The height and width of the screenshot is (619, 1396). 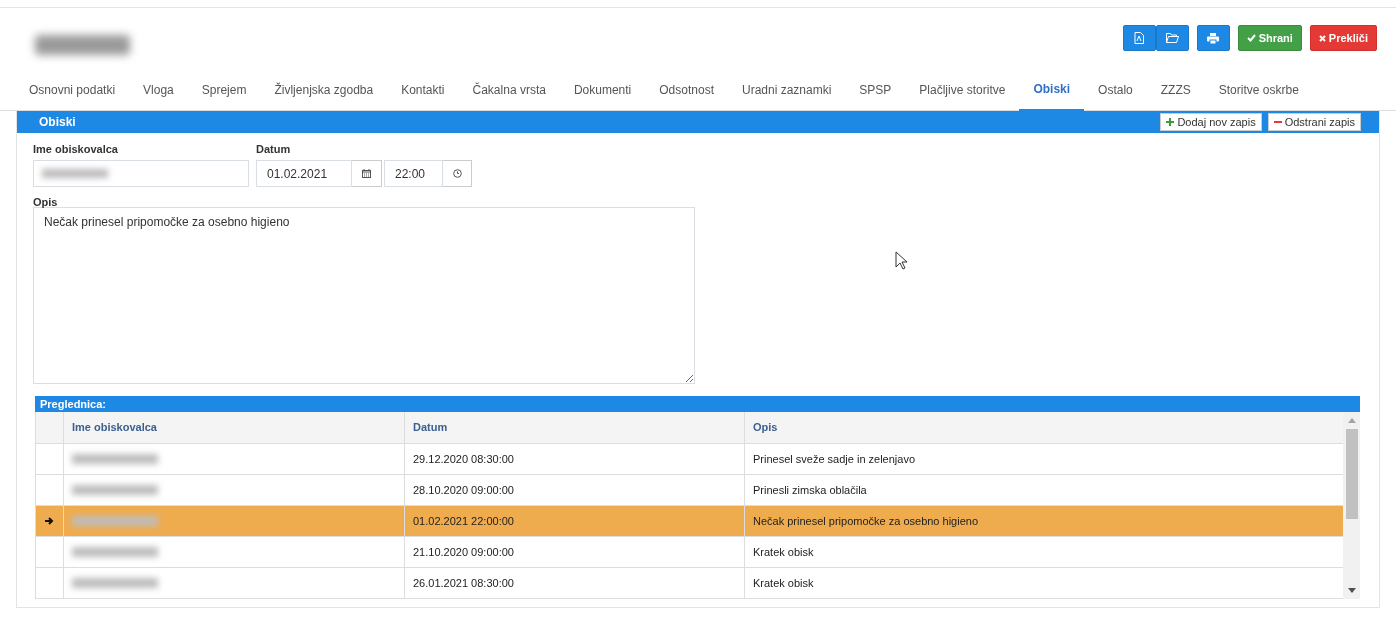 I want to click on visitor-name-field, so click(x=141, y=173).